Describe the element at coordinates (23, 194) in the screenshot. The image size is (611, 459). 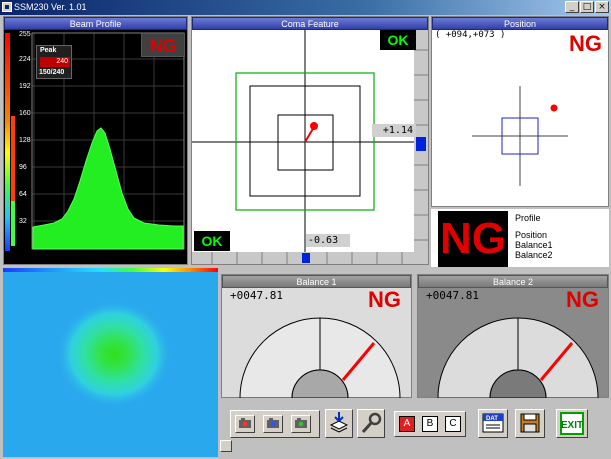
I see `y-tick: 64` at that location.